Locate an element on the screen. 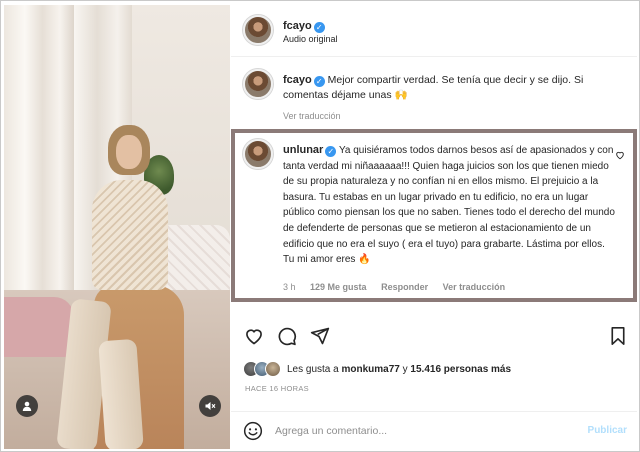 The height and width of the screenshot is (452, 640). smiley-icon is located at coordinates (253, 431).